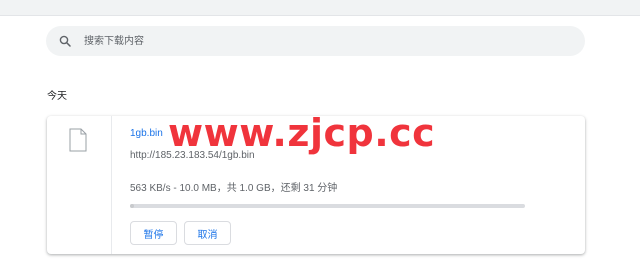 The height and width of the screenshot is (271, 640). What do you see at coordinates (65, 41) in the screenshot?
I see `search-icon` at bounding box center [65, 41].